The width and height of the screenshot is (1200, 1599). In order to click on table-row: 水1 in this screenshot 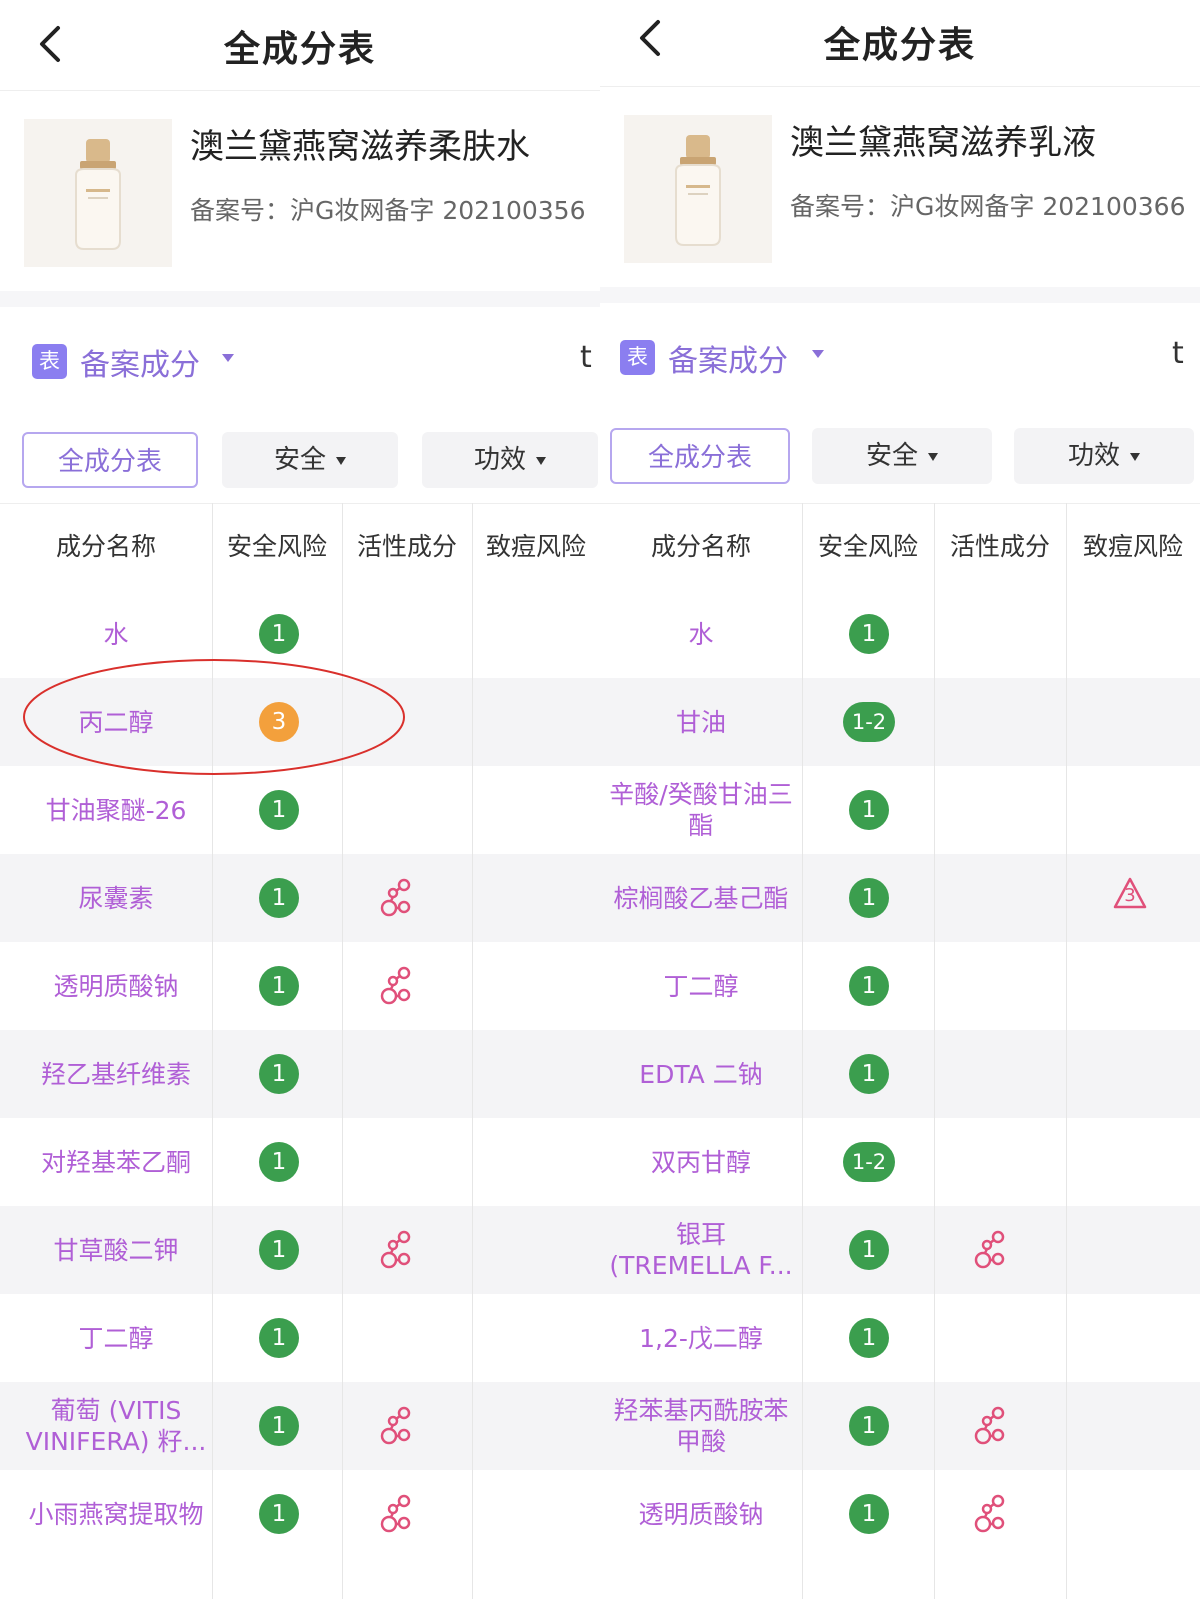, I will do `click(900, 634)`.